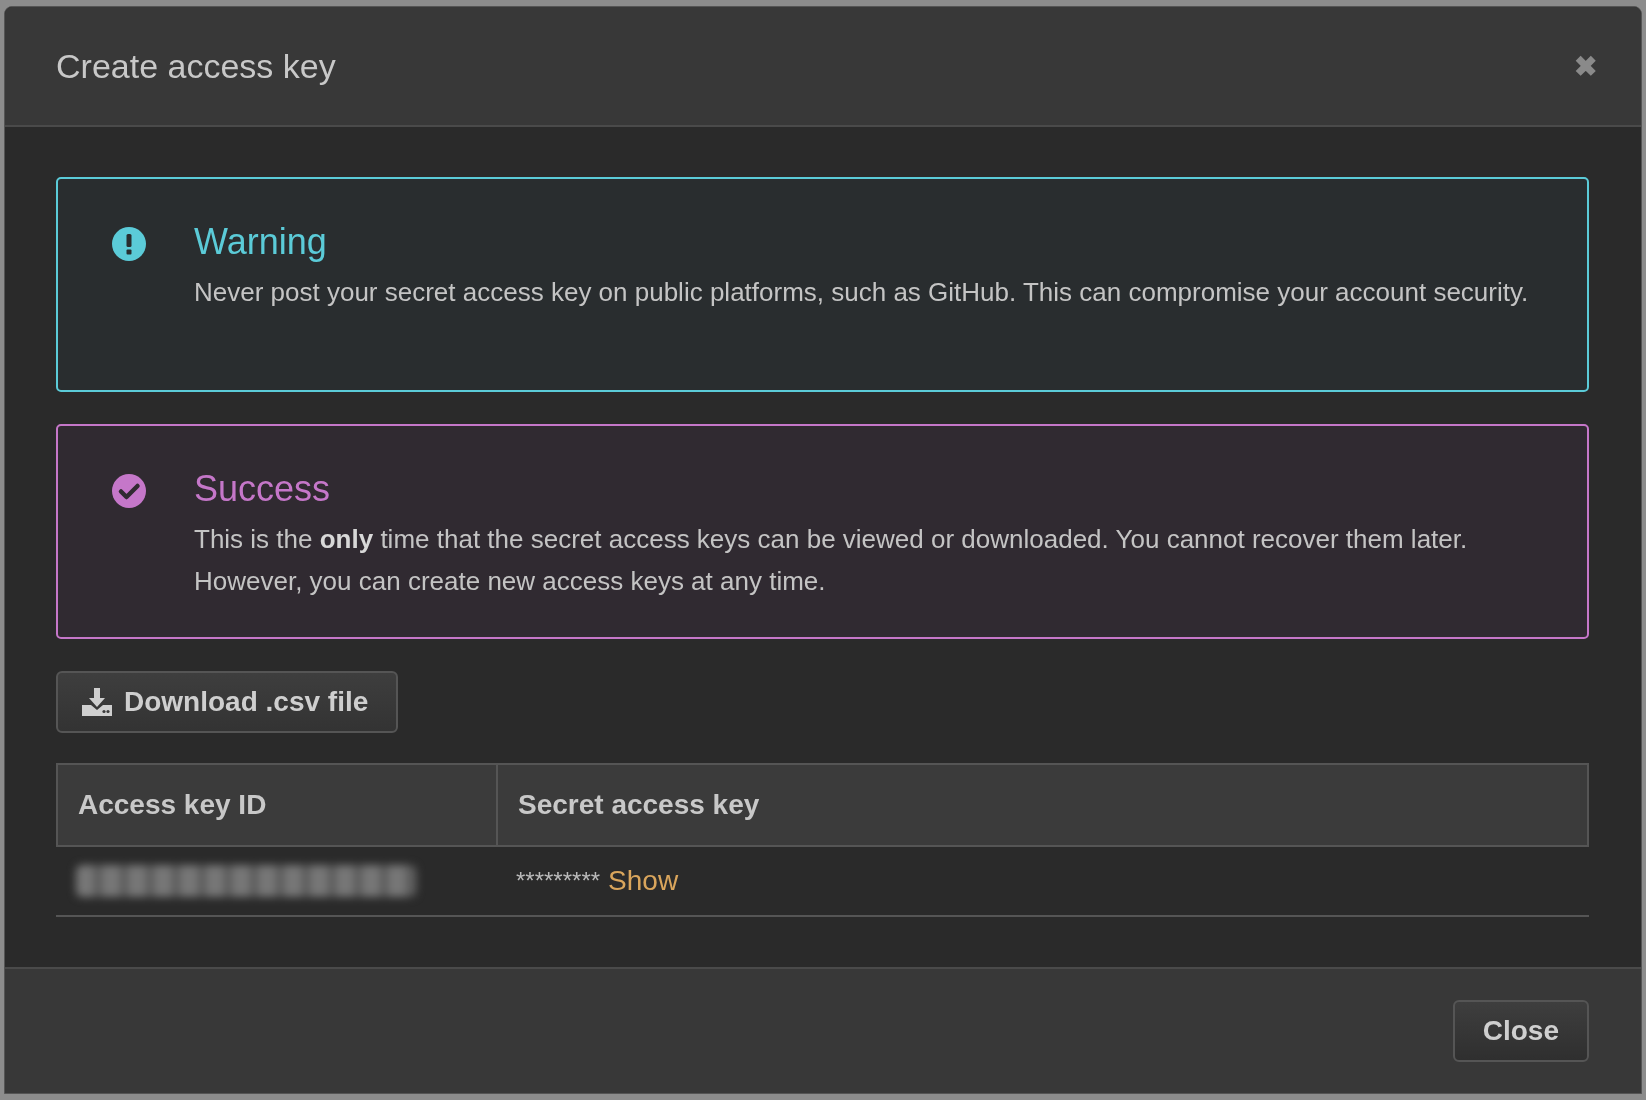  I want to click on show-link: Show, so click(643, 881).